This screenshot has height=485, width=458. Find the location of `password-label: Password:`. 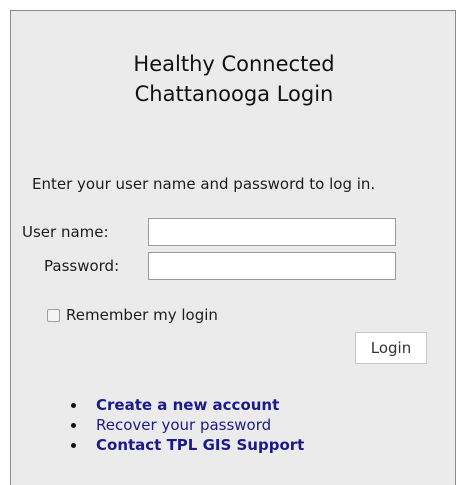

password-label: Password: is located at coordinates (82, 266).